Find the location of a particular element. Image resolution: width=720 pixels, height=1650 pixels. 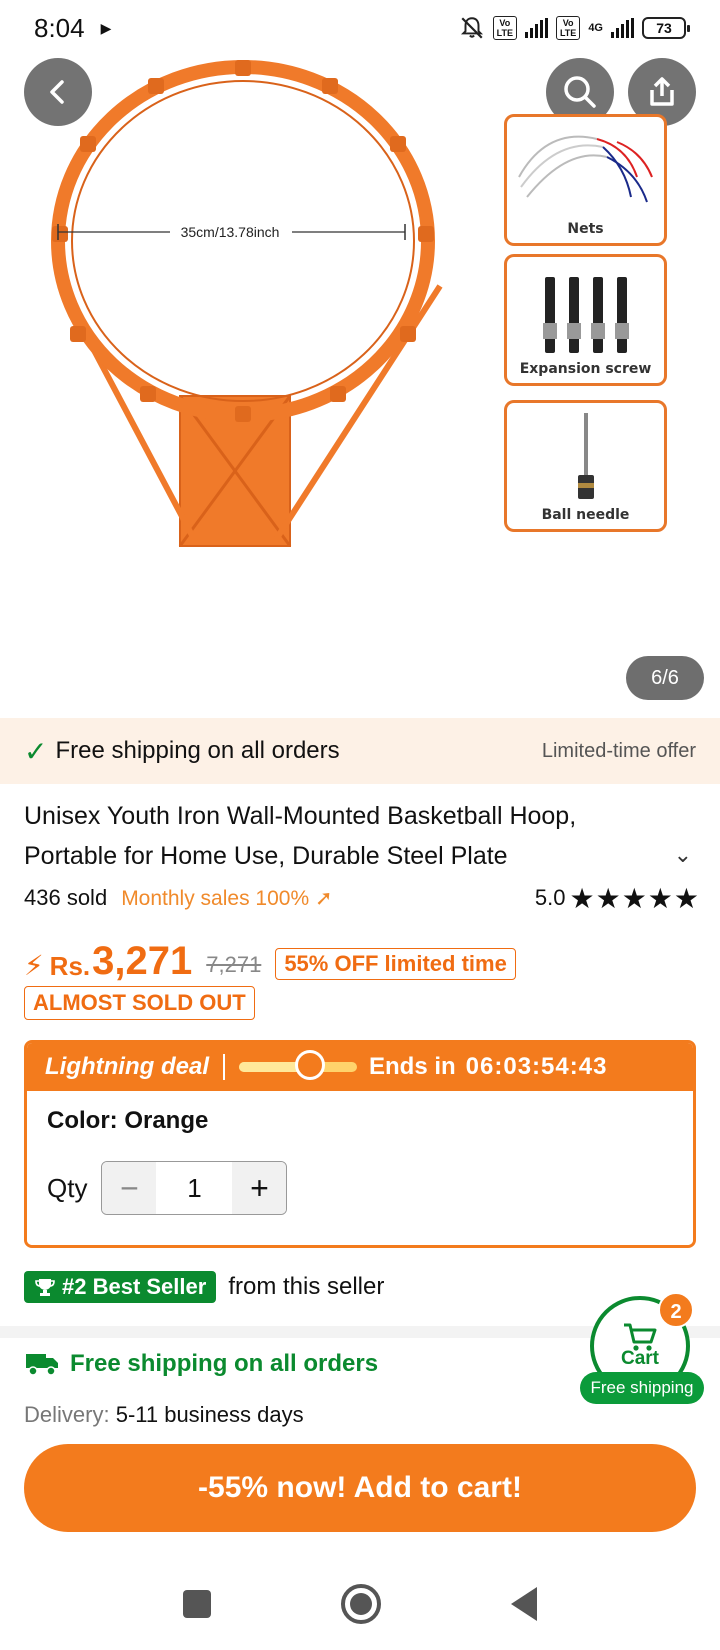

back-button is located at coordinates (58, 92).